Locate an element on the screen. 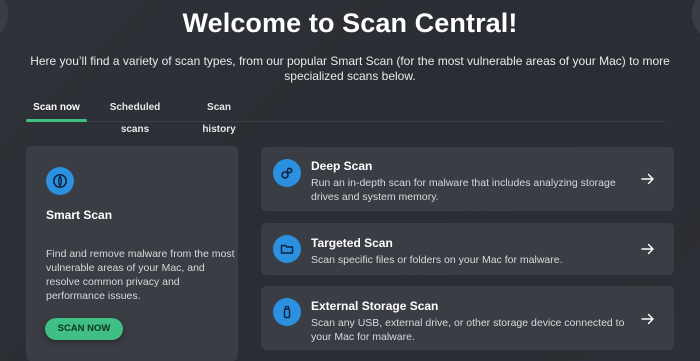 The height and width of the screenshot is (361, 700). tab-scheduled-scans: Scheduled scans is located at coordinates (135, 116).